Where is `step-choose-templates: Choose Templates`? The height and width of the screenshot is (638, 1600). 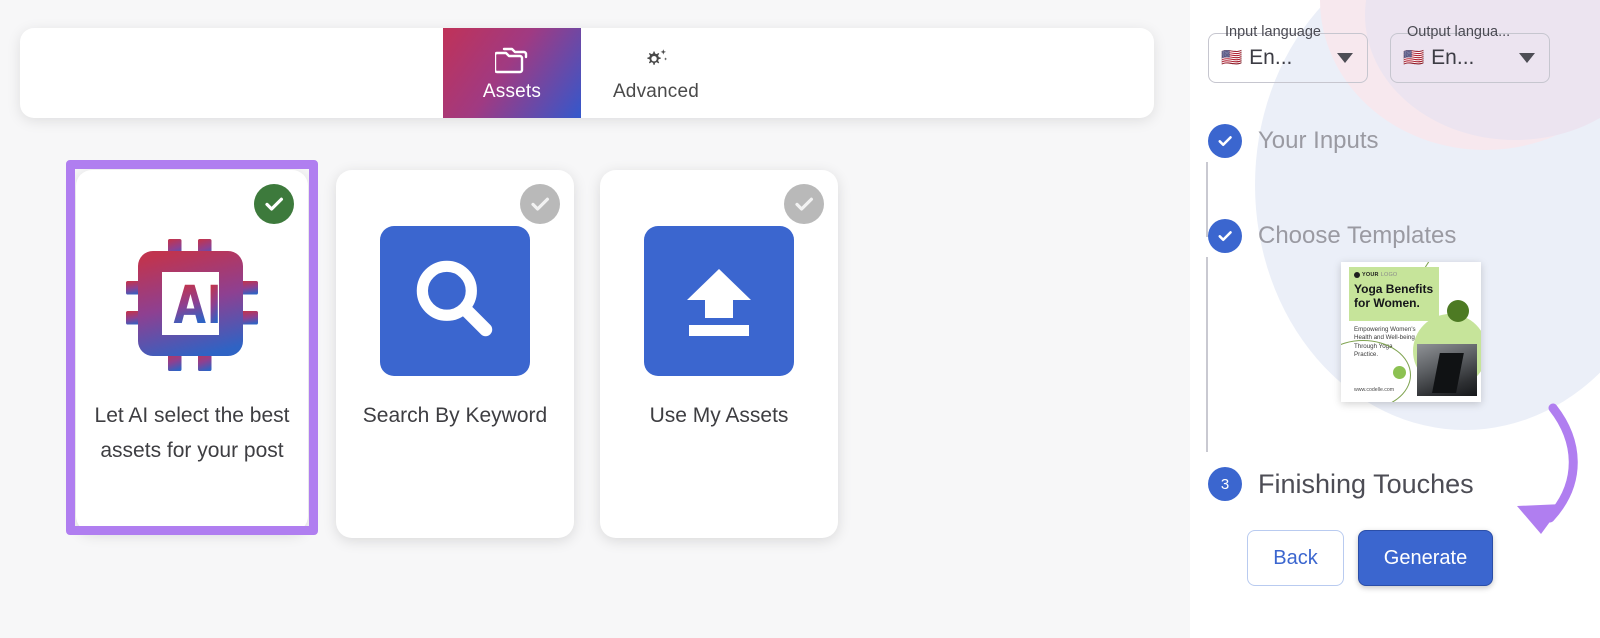 step-choose-templates: Choose Templates is located at coordinates (1404, 236).